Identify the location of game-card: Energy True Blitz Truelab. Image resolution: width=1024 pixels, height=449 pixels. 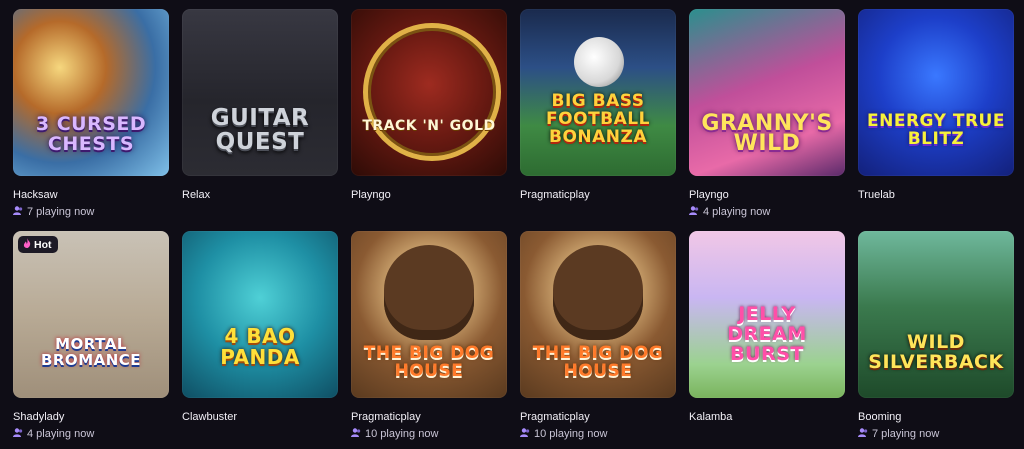
(936, 116).